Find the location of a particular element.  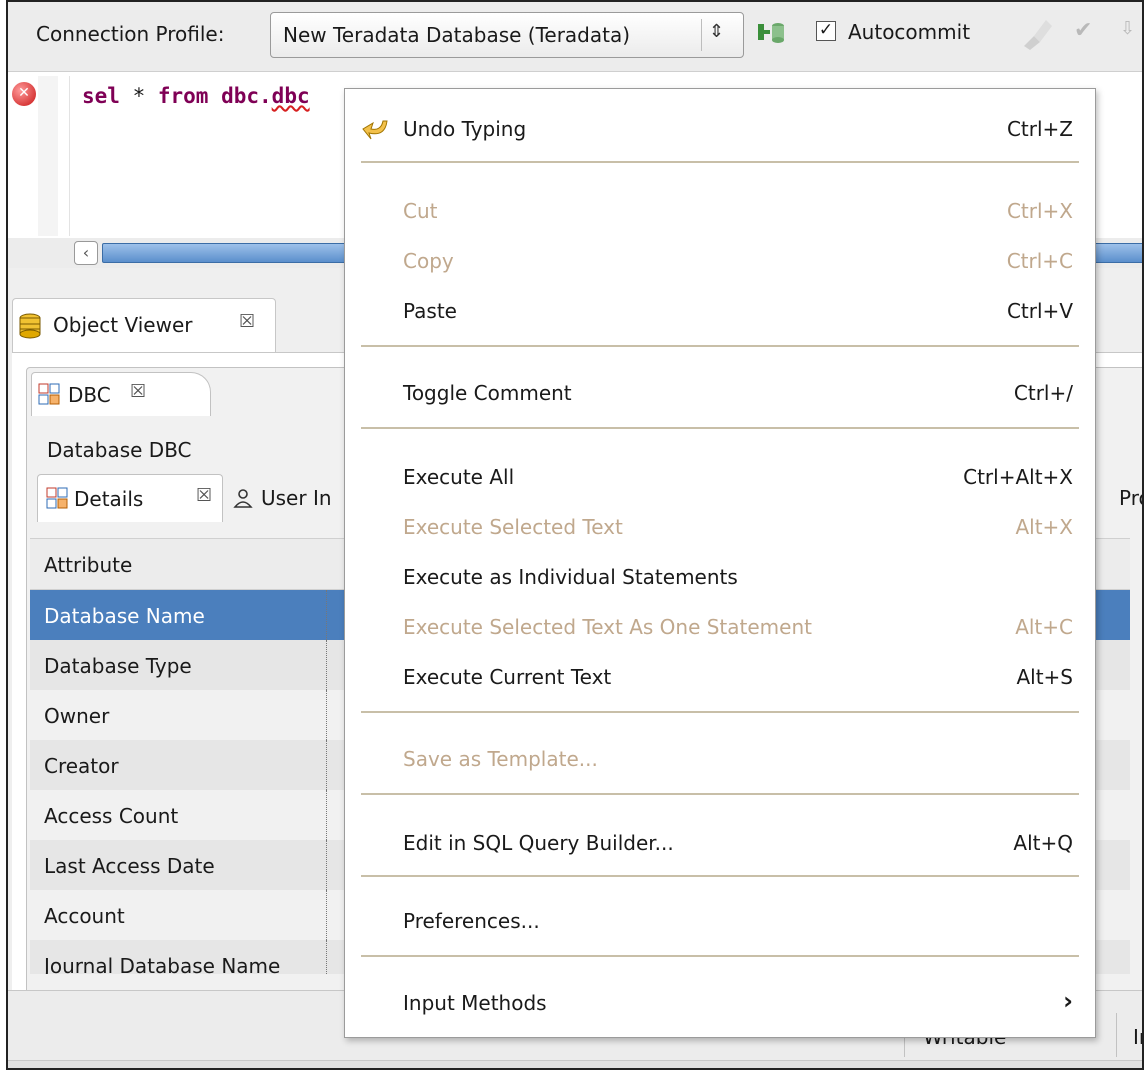

menu-item-label: Paste is located at coordinates (430, 311).